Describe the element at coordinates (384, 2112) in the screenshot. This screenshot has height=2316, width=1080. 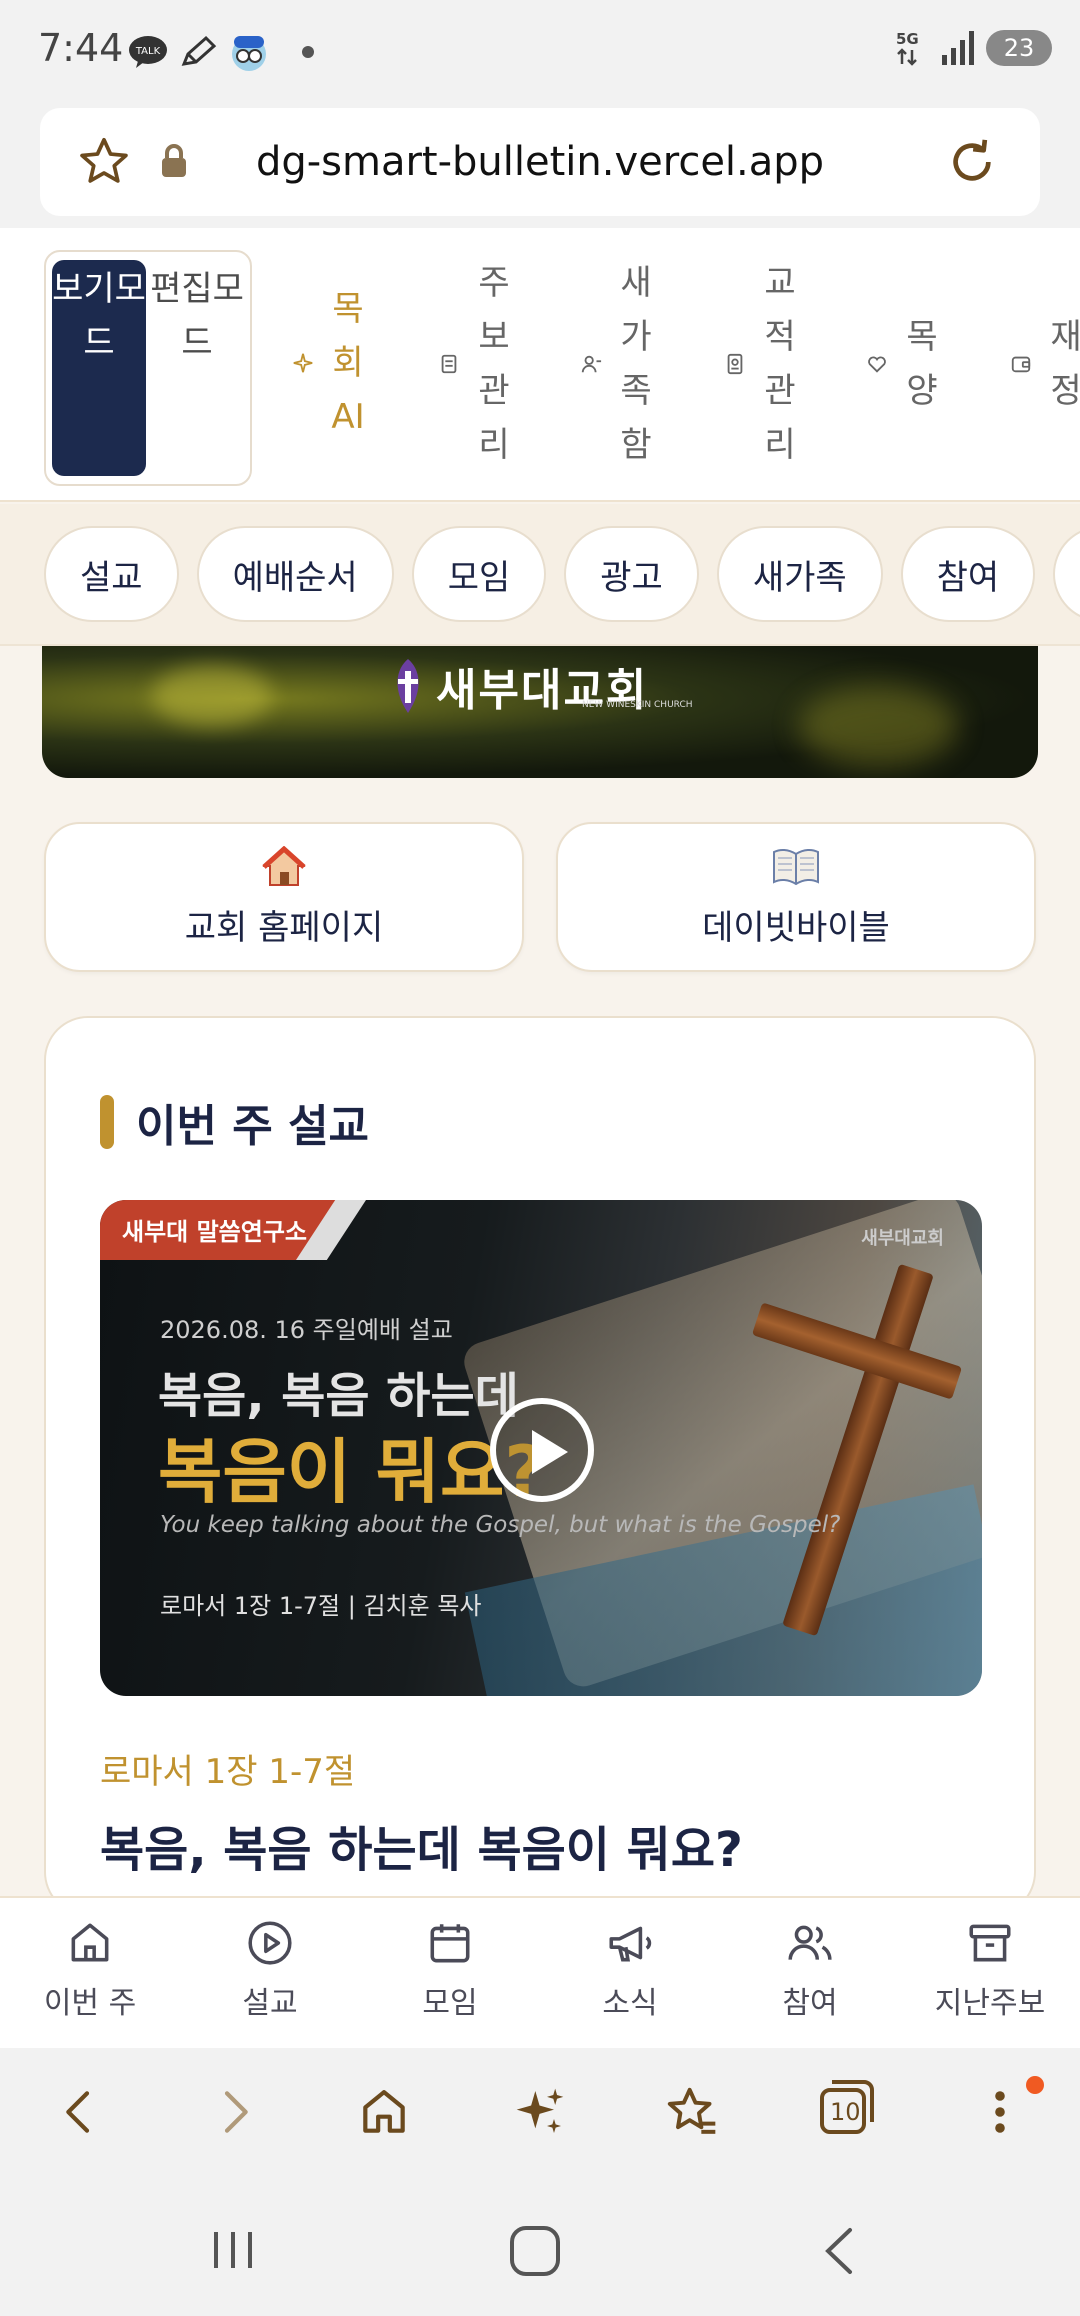
I see `browser-home-icon` at that location.